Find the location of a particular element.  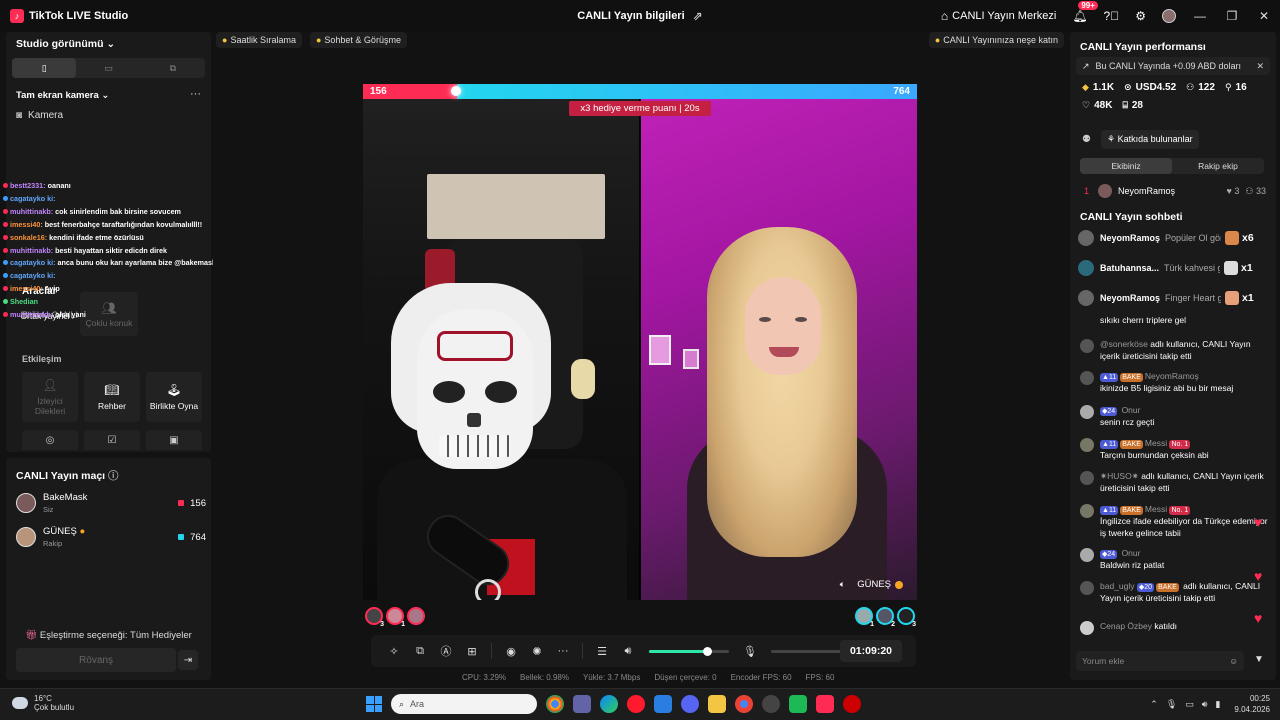

chevron-down-icon: ⌄ is located at coordinates (111, 44).